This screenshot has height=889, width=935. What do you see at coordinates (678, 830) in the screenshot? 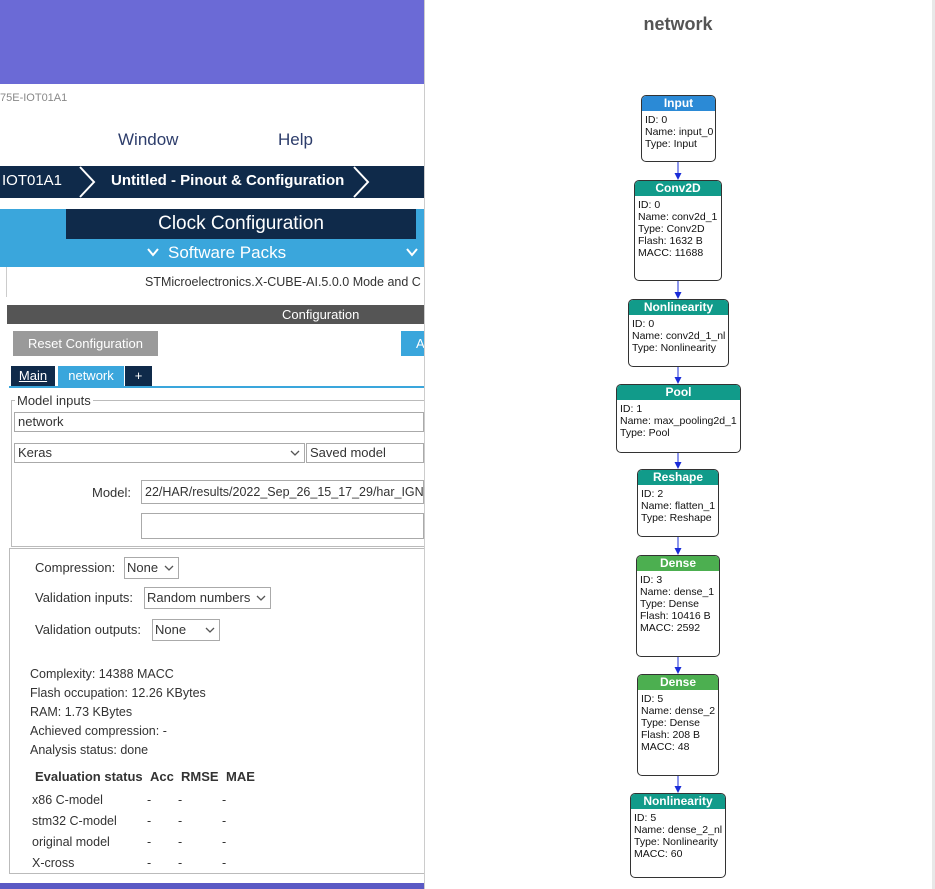
I see `graph-node-line: Name: dense_2_nl` at bounding box center [678, 830].